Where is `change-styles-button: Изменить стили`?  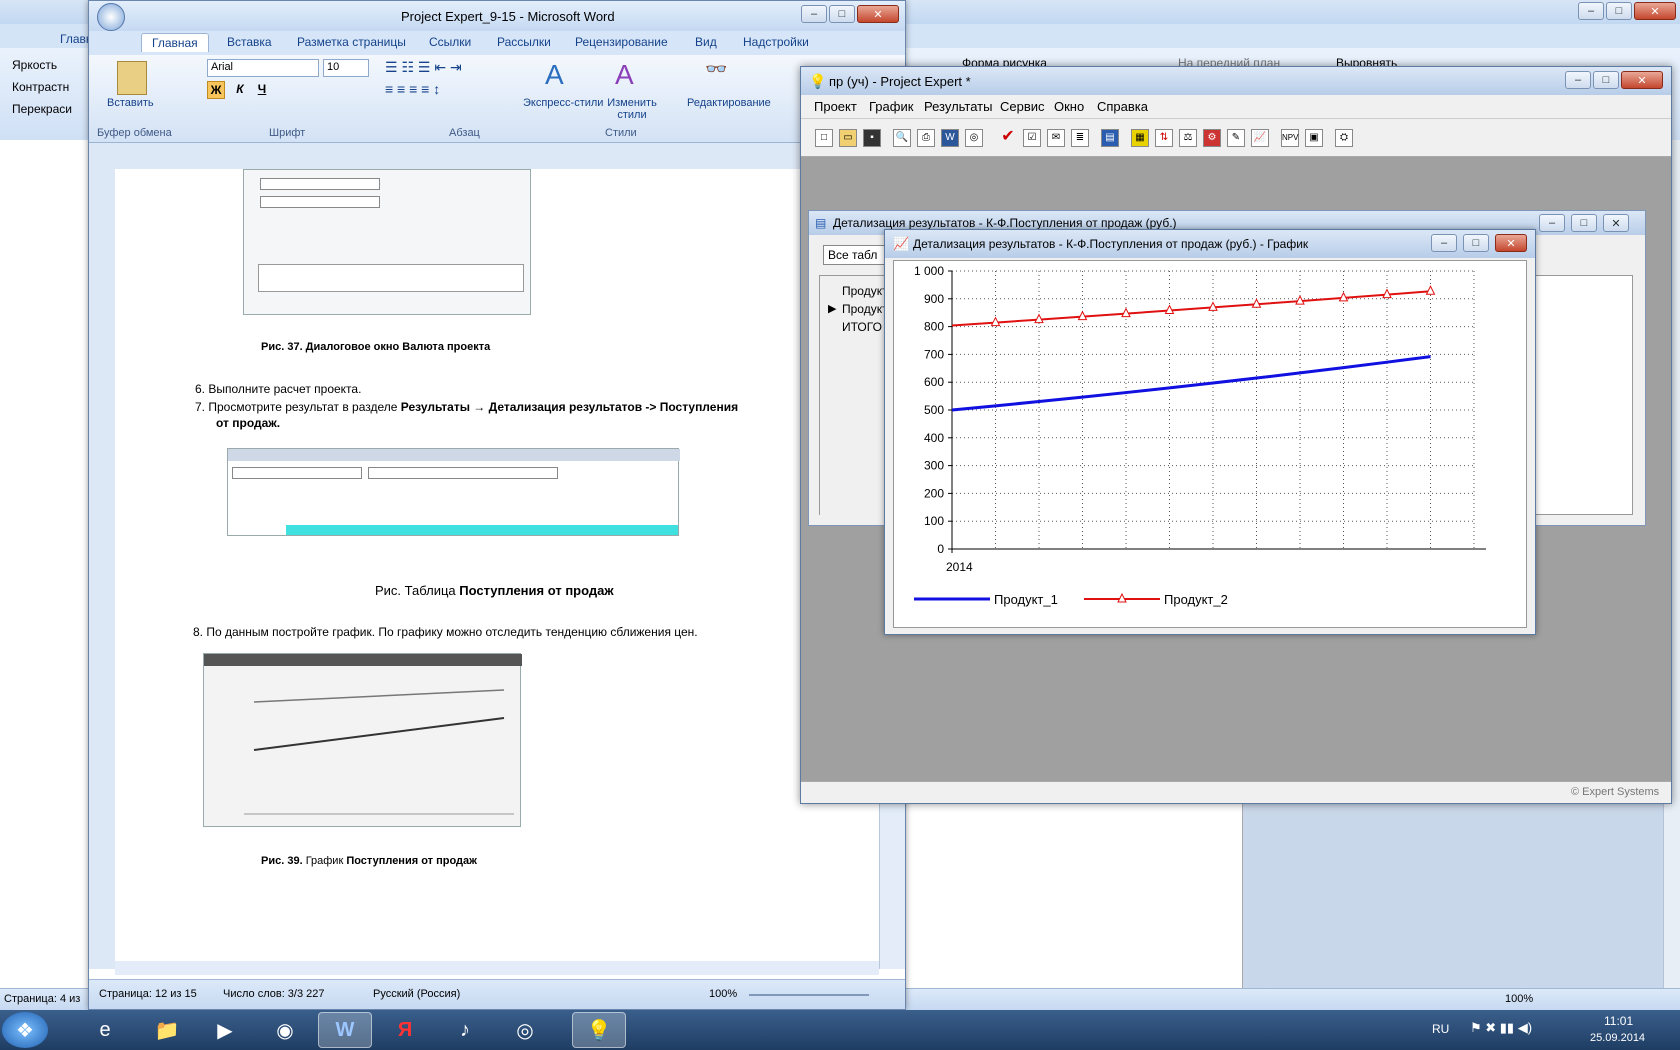
change-styles-button: Изменить стили is located at coordinates (632, 109).